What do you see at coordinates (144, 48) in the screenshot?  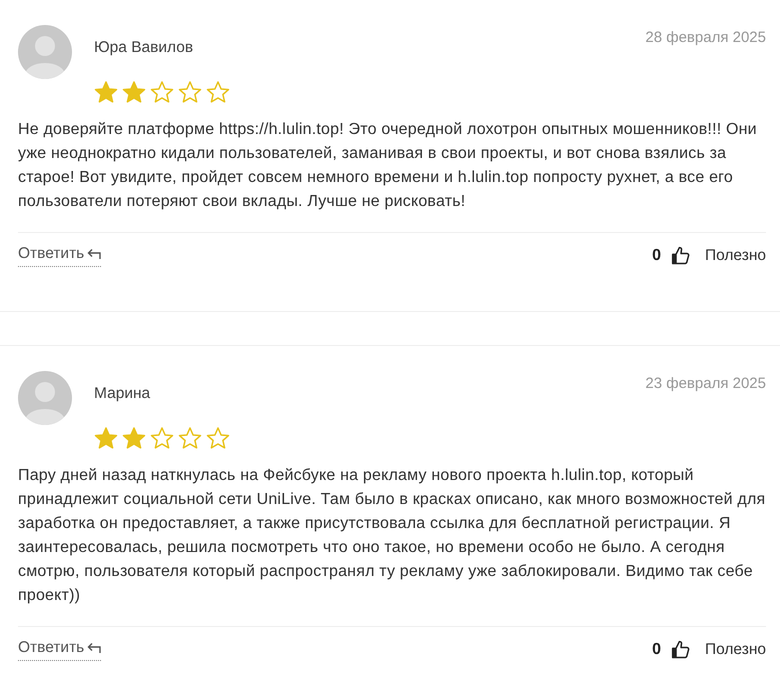 I see `author-name: Юра Вавилов` at bounding box center [144, 48].